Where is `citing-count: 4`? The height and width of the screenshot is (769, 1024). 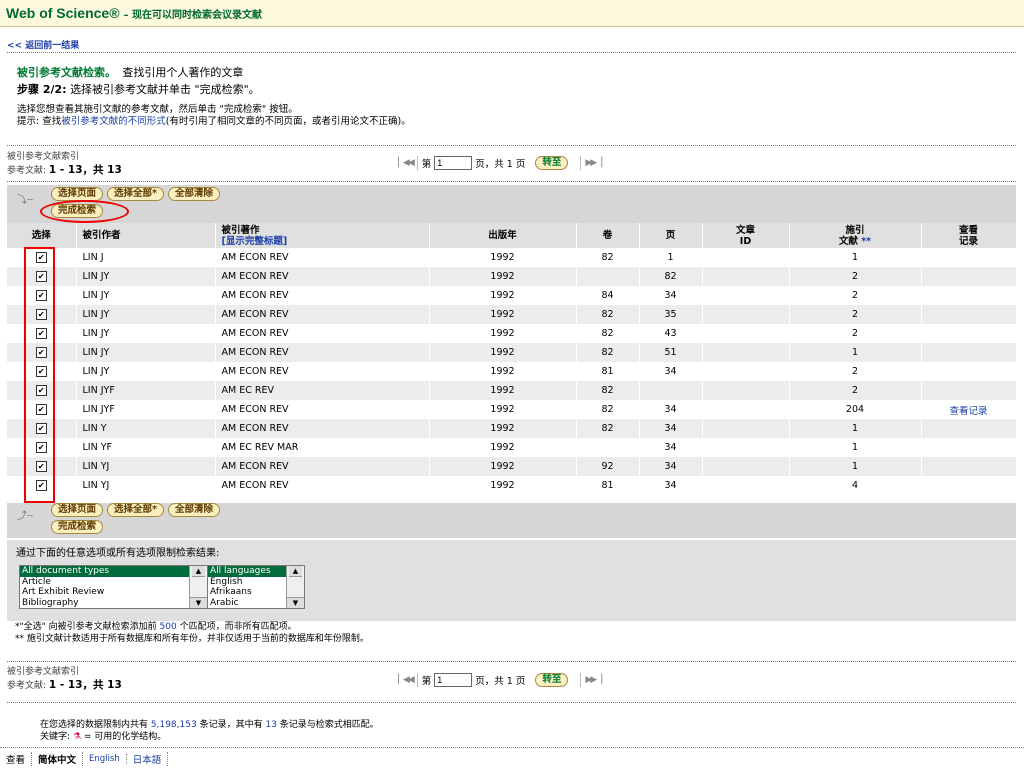
citing-count: 4 is located at coordinates (855, 485).